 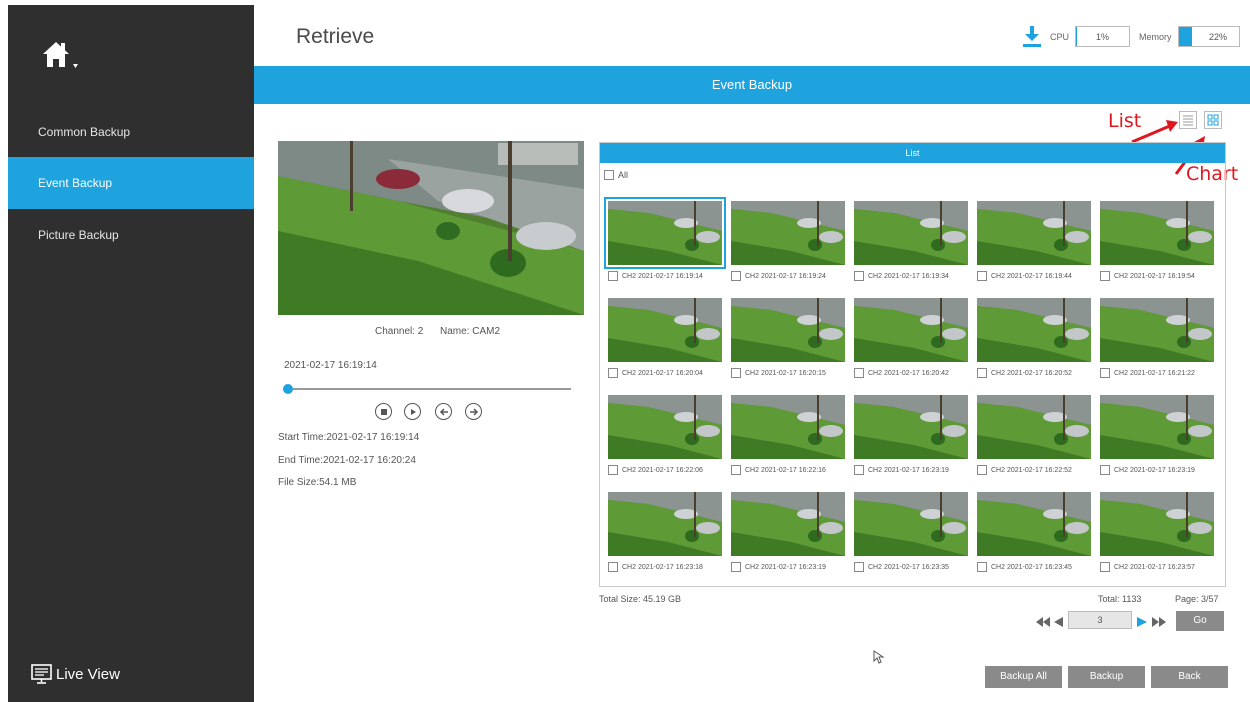 I want to click on event-thumbnail: CH2 2021-02-17 16:21:22, so click(x=1156, y=342).